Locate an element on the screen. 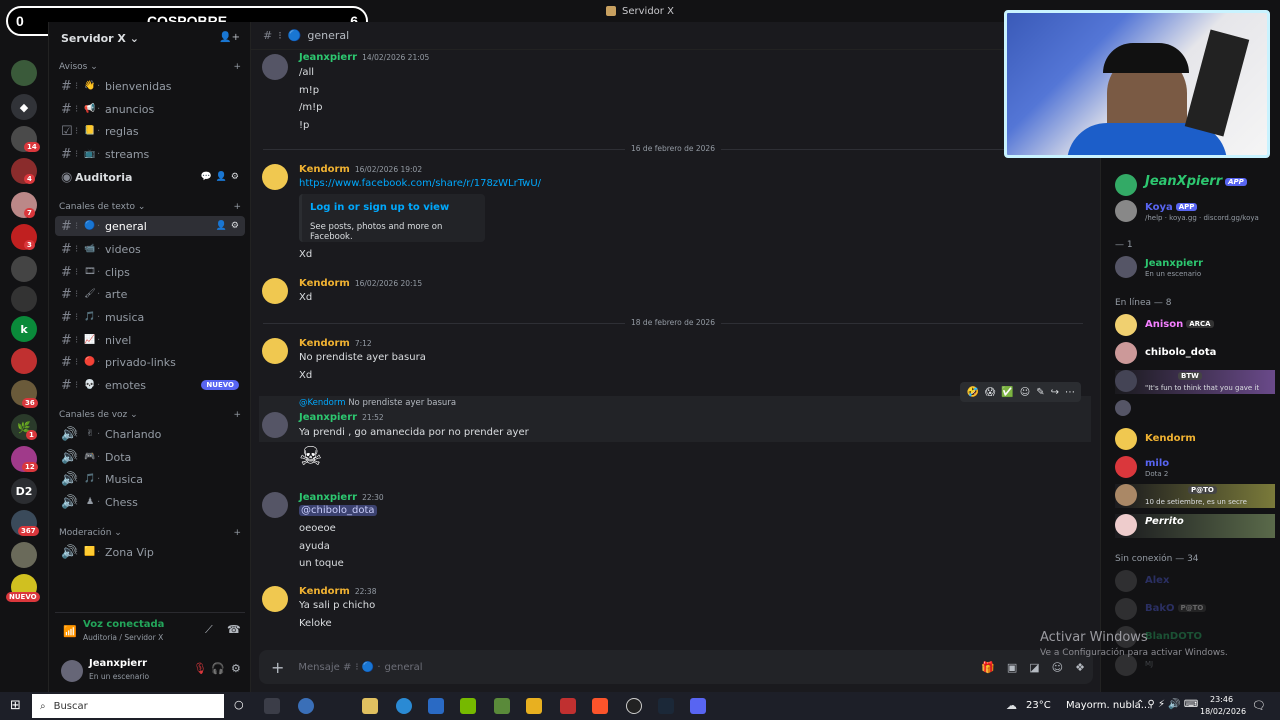  message-author: Kendorm 7:12 is located at coordinates (335, 343).